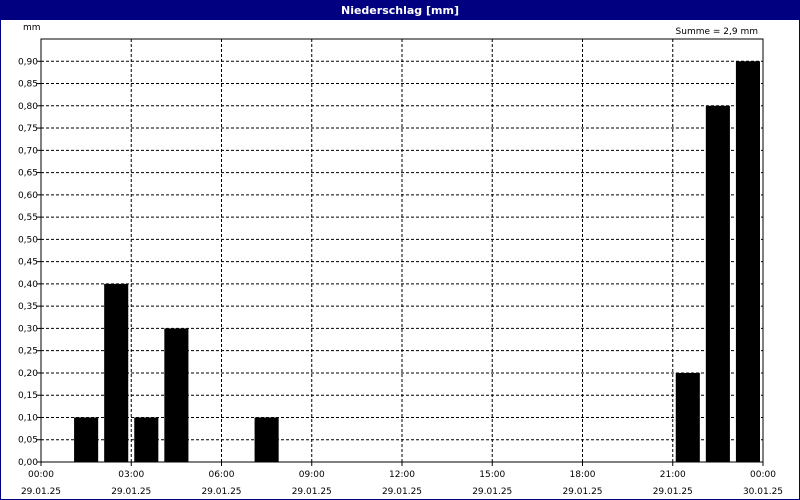  Describe the element at coordinates (28, 151) in the screenshot. I see `y-tick-label: 0,70` at that location.